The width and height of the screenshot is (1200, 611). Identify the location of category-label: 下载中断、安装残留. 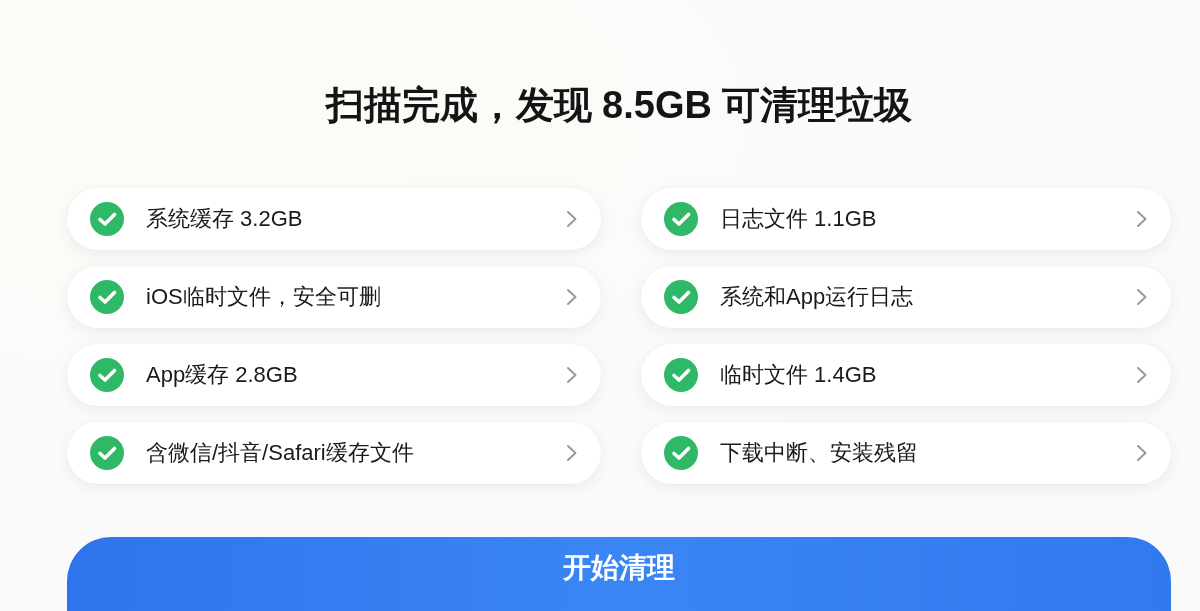
(819, 453).